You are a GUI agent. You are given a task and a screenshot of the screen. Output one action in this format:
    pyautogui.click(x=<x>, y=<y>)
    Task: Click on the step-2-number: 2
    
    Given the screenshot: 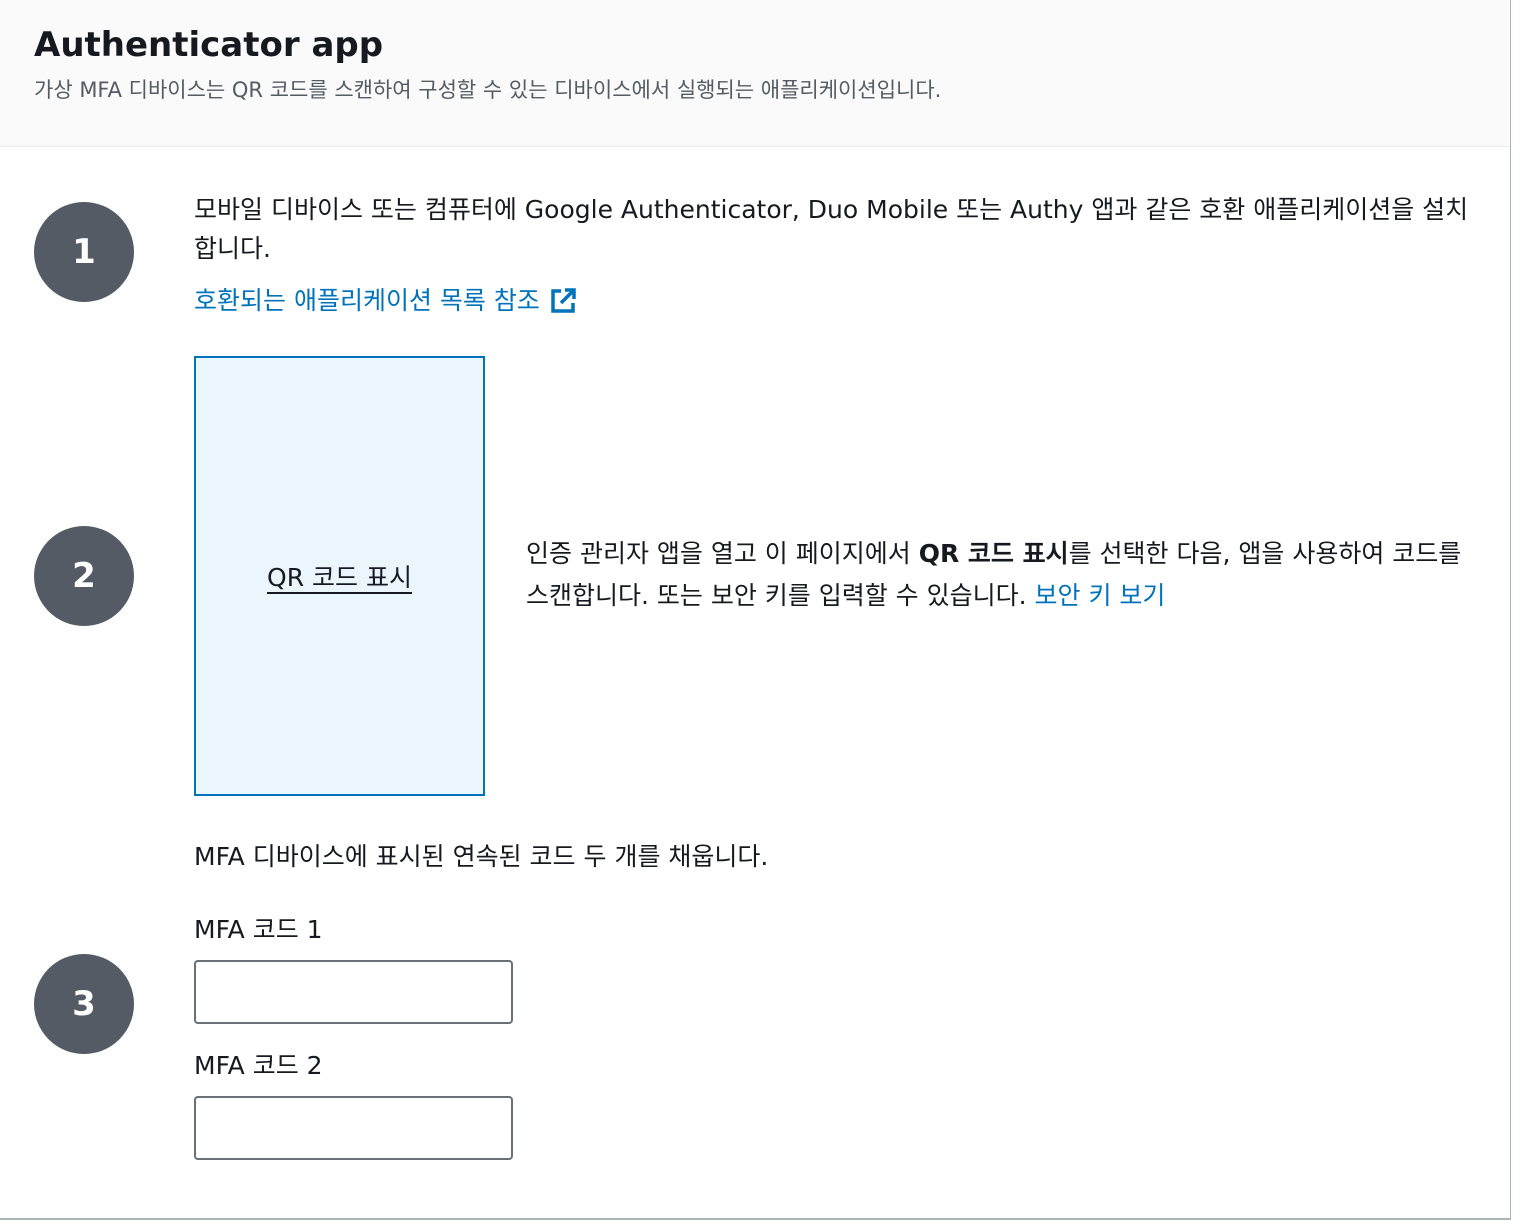 What is the action you would take?
    pyautogui.click(x=84, y=576)
    